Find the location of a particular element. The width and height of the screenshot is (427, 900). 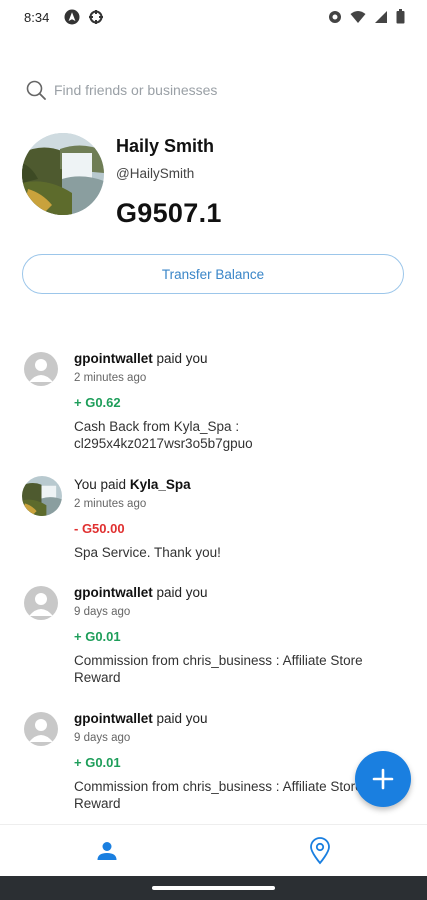

home-gesture-handle is located at coordinates (213, 888).